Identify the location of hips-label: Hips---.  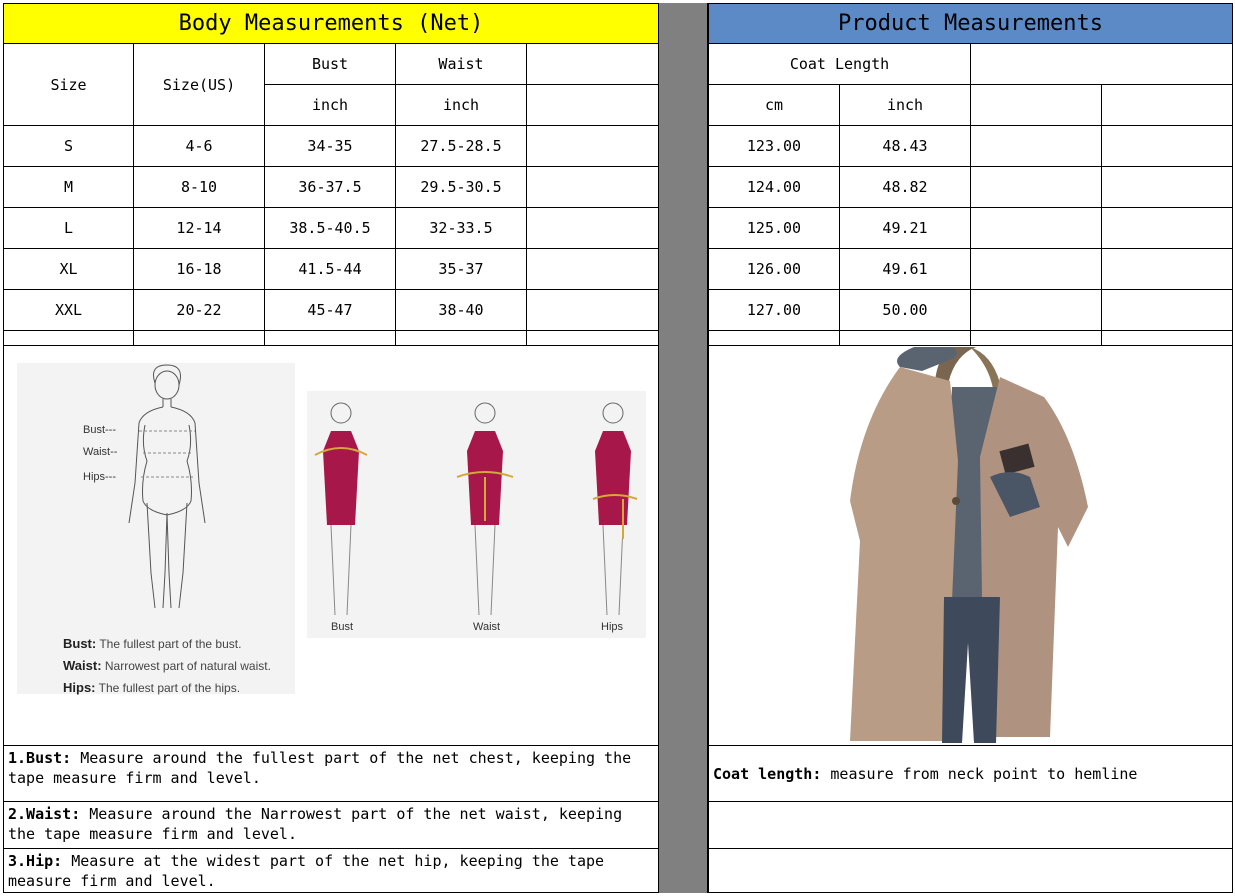
(99, 477).